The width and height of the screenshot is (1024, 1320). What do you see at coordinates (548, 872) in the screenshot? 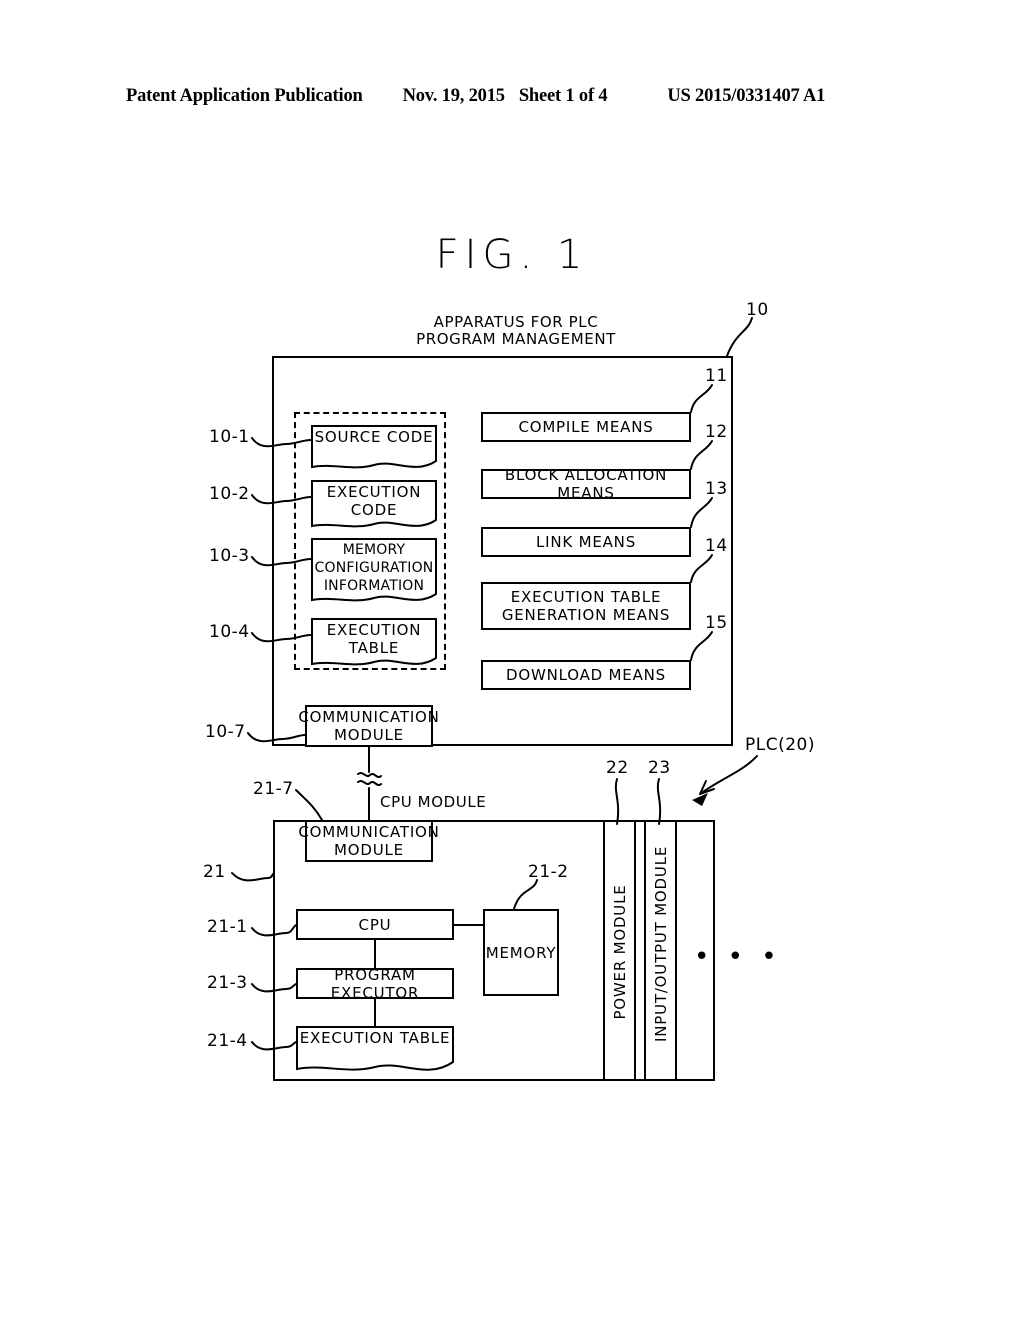
I see `ref-21-2: 21-2` at bounding box center [548, 872].